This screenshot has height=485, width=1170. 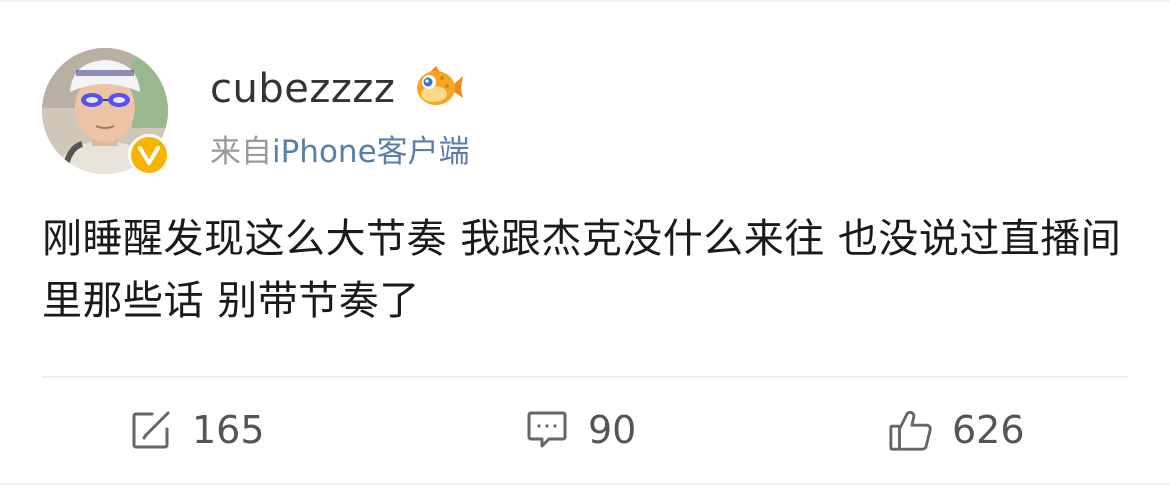 I want to click on source-client-link: iPhone客户端, so click(x=371, y=152).